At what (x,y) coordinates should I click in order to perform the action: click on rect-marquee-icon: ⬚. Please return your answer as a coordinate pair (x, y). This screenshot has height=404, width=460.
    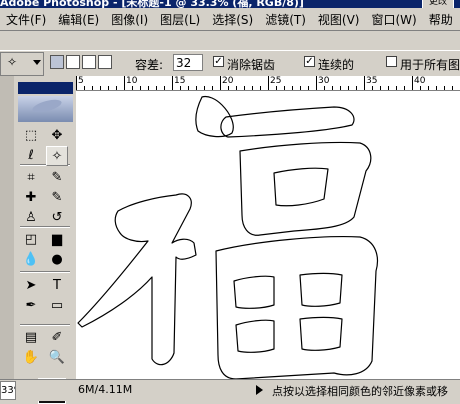
    Looking at the image, I should click on (31, 136).